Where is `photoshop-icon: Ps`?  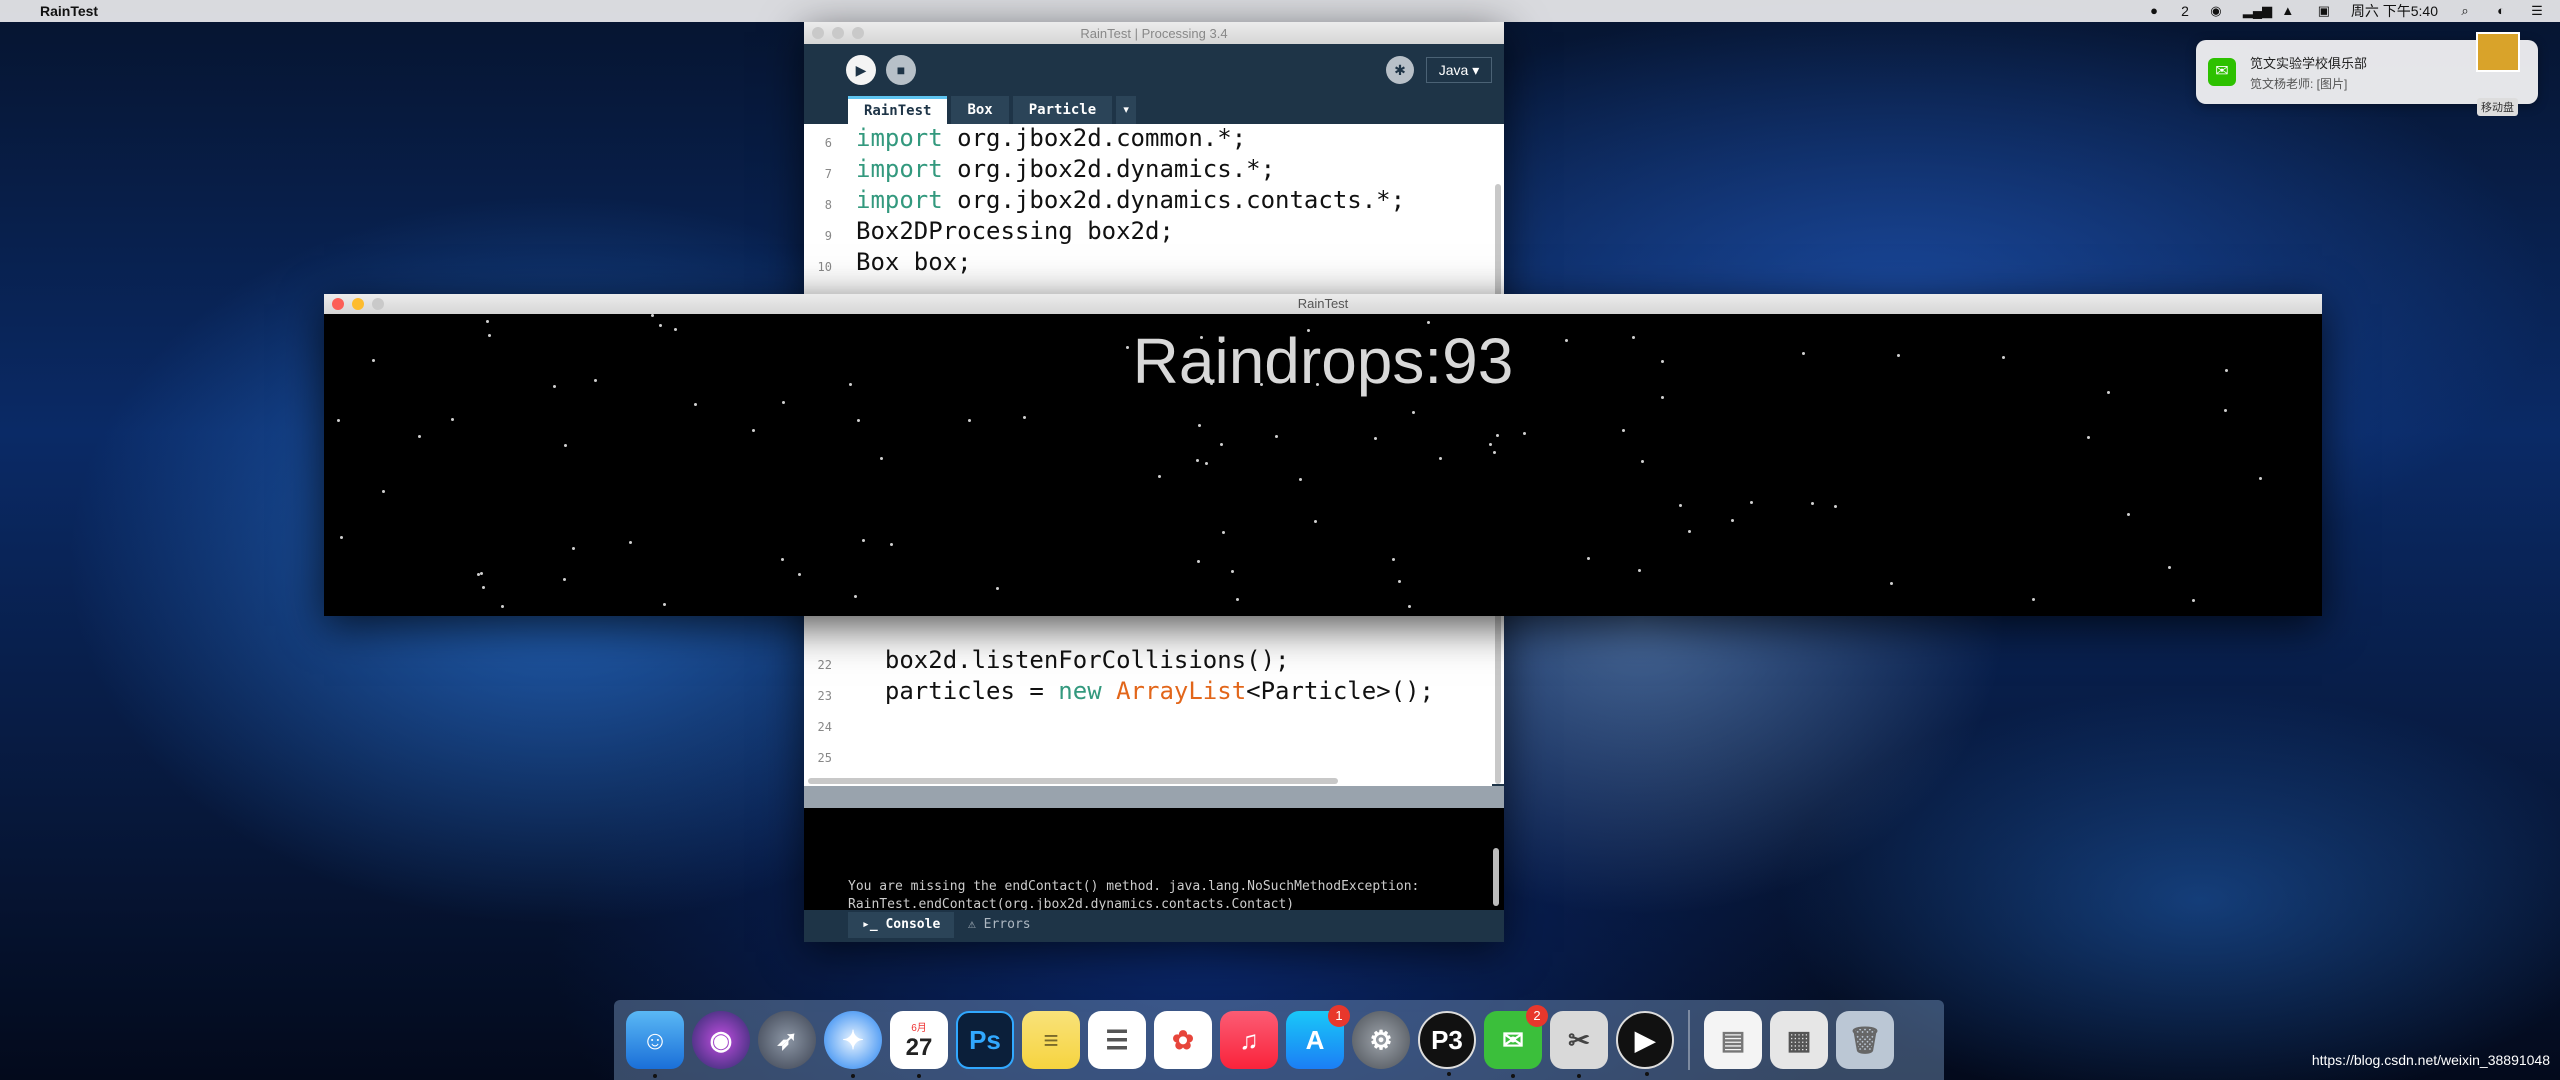
photoshop-icon: Ps is located at coordinates (985, 1040).